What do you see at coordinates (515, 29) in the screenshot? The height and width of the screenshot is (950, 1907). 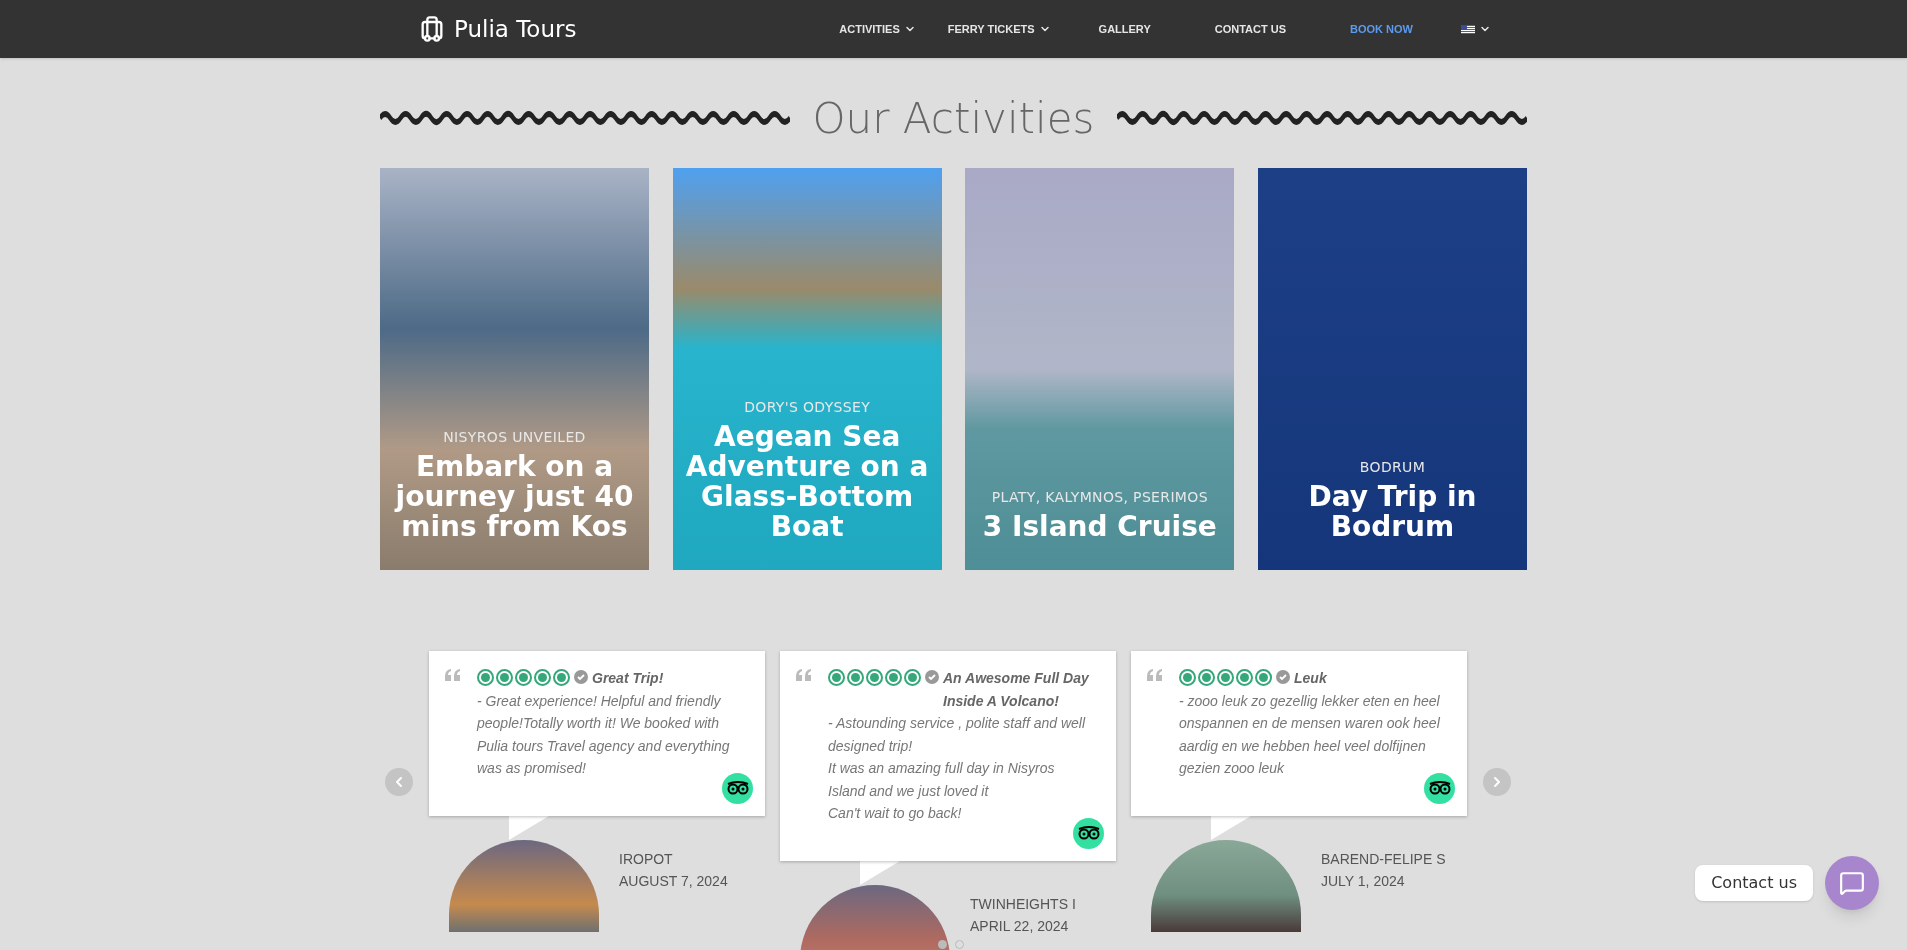 I see `site-logo: Pulia Tours` at bounding box center [515, 29].